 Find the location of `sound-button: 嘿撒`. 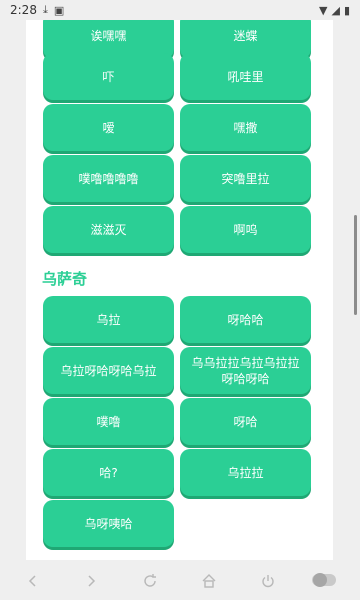

sound-button: 嘿撒 is located at coordinates (245, 127).